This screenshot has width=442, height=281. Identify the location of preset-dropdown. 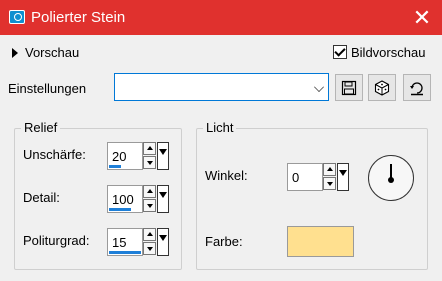
(221, 87).